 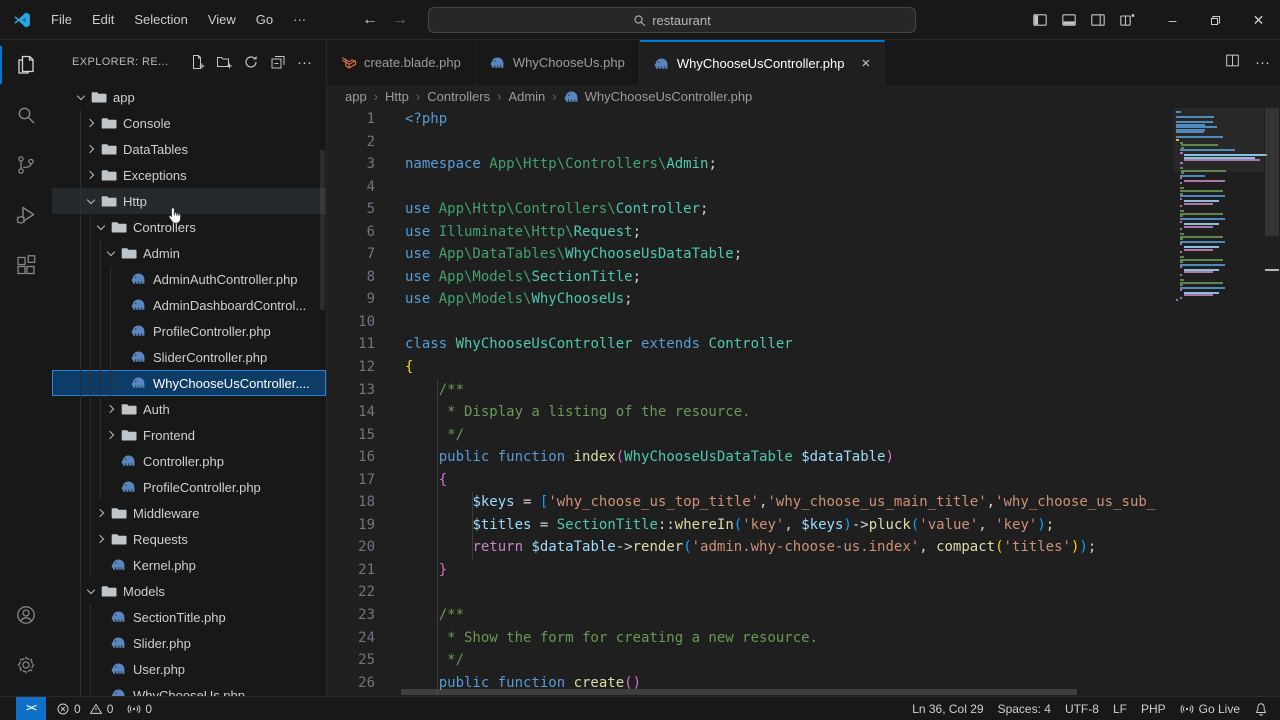 What do you see at coordinates (189, 669) in the screenshot?
I see `tree-file-user-php: User.php` at bounding box center [189, 669].